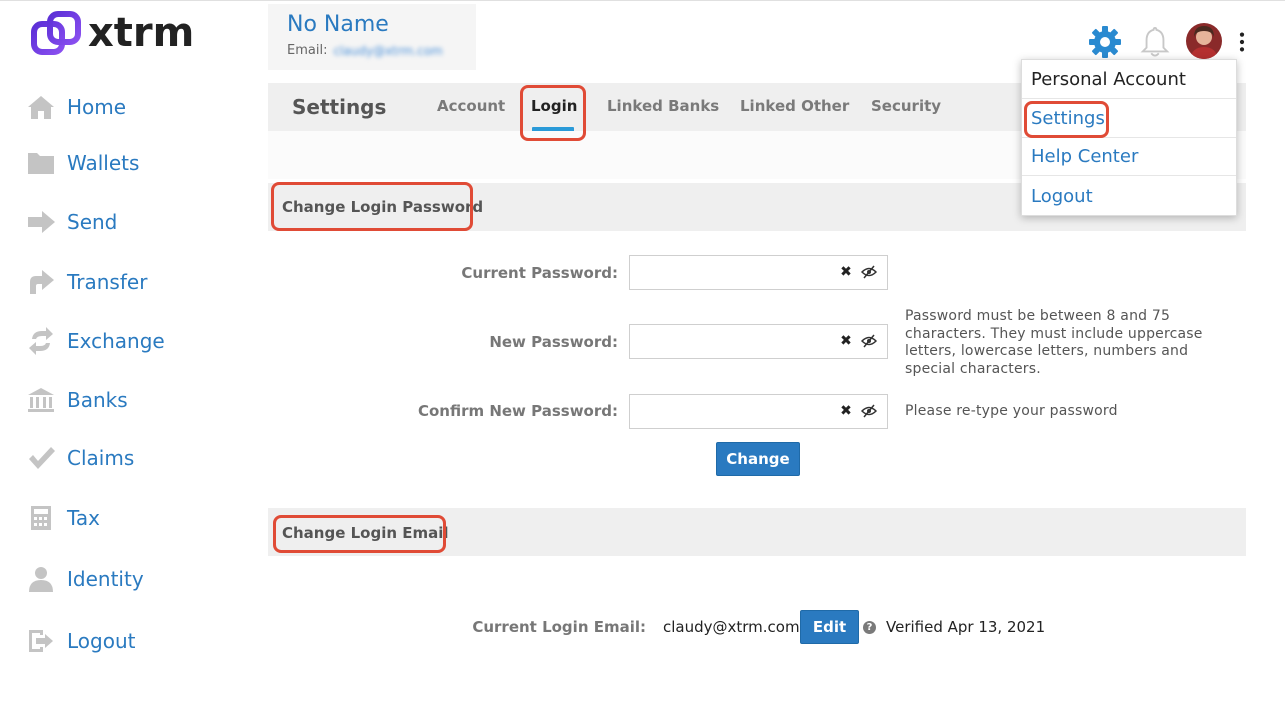 The image size is (1285, 711). I want to click on sidebar-item-claims: Claims, so click(79, 458).